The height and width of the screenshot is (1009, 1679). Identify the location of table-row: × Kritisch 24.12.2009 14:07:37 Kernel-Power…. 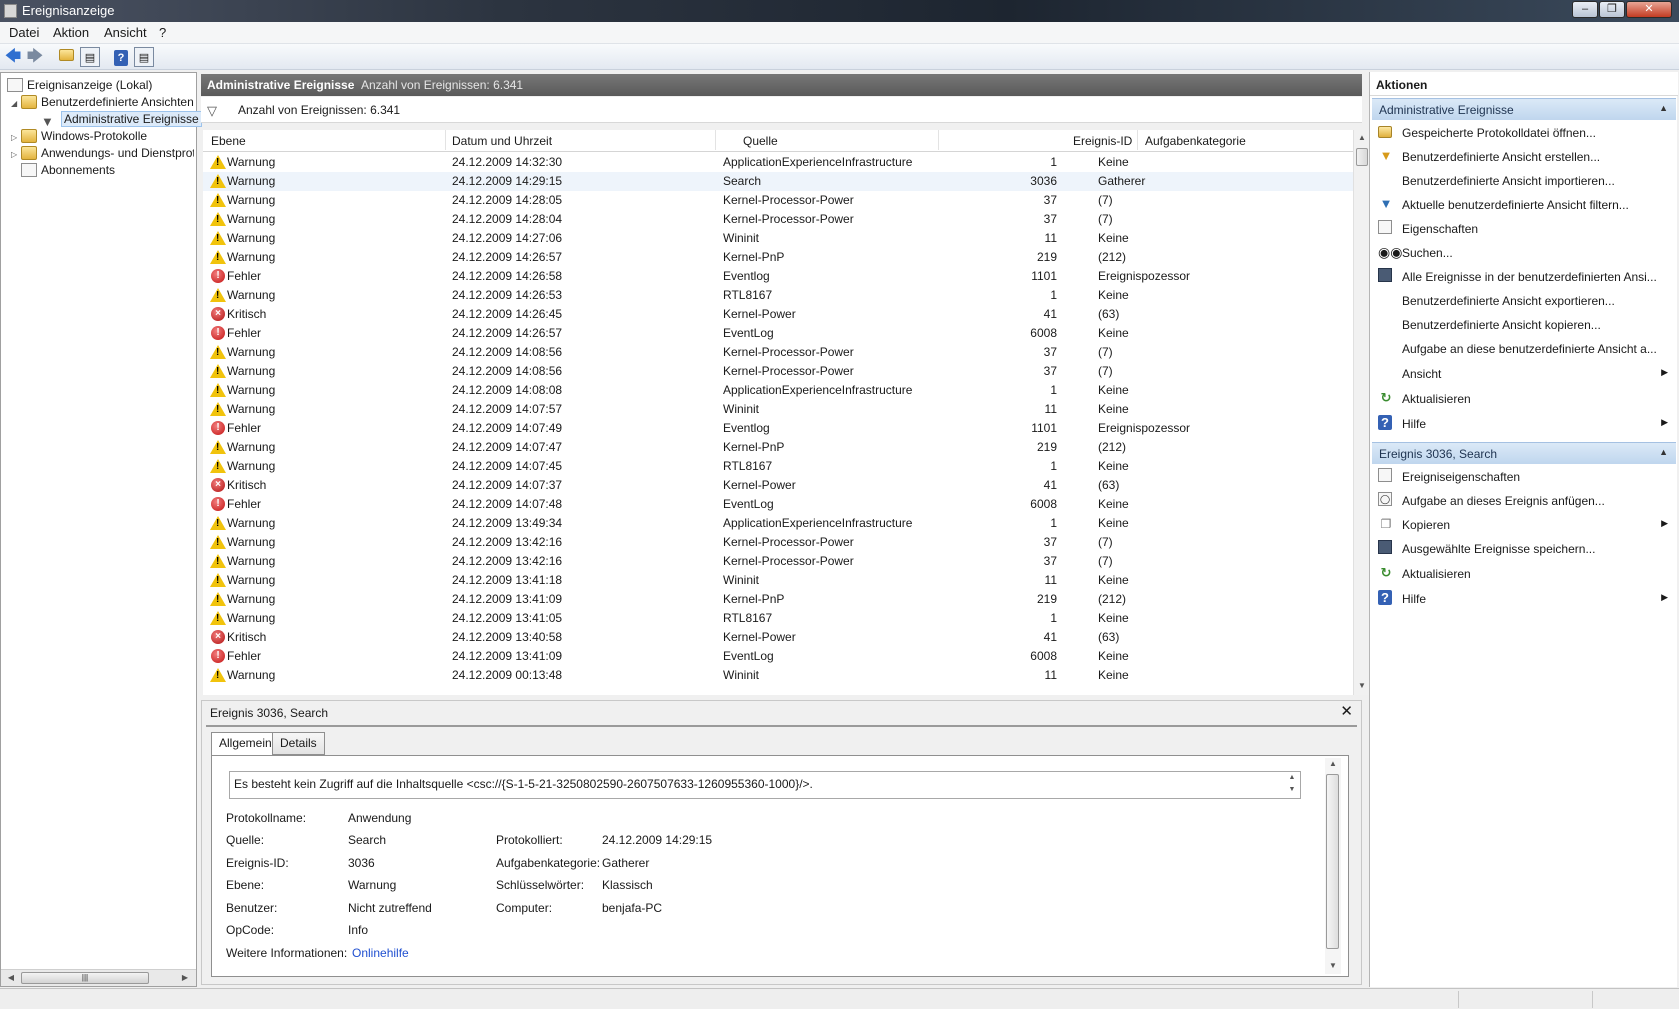
(778, 485).